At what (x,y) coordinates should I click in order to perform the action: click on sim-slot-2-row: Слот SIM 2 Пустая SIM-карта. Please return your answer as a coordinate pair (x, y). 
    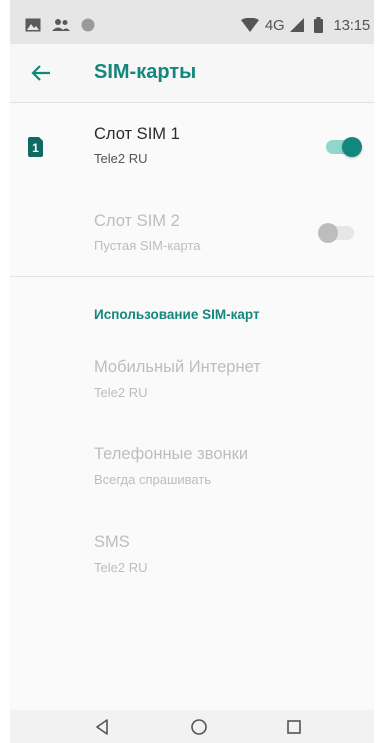
    Looking at the image, I should click on (192, 232).